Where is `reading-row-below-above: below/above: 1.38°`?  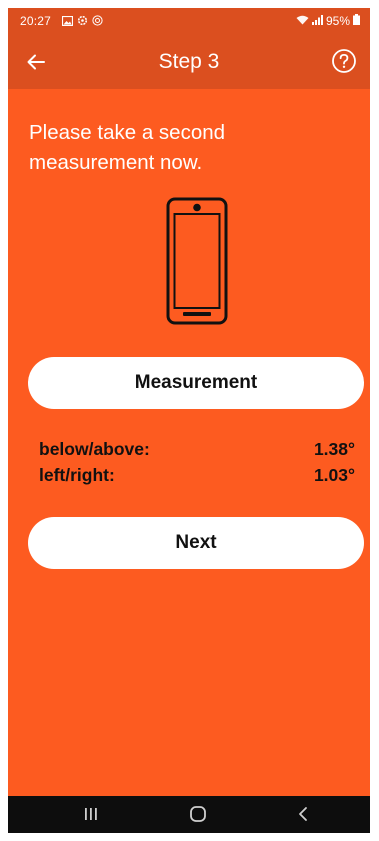
reading-row-below-above: below/above: 1.38° is located at coordinates (197, 449).